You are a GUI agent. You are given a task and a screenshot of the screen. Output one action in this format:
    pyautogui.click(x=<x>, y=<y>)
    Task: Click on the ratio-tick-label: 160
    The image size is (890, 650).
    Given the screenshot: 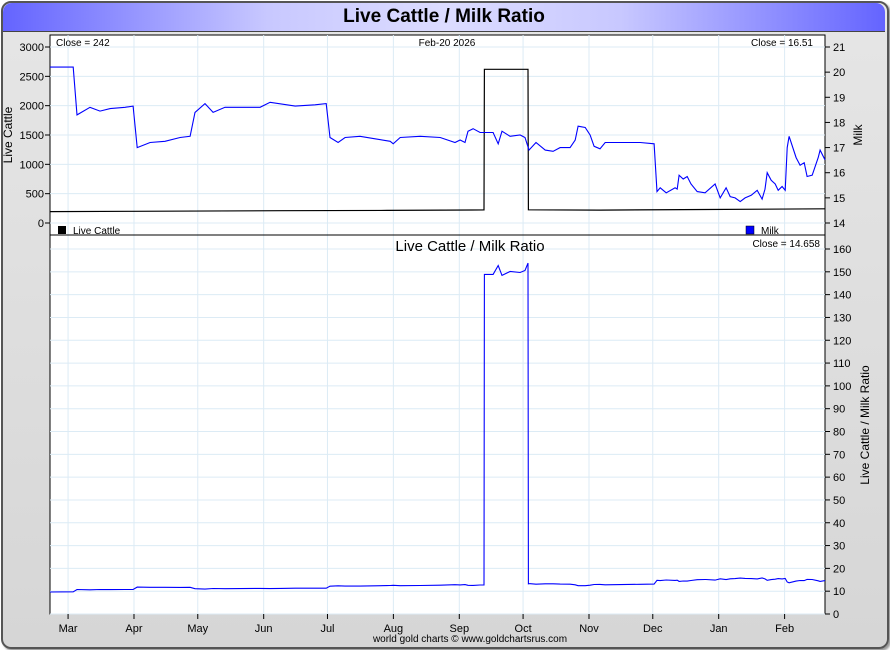 What is the action you would take?
    pyautogui.click(x=842, y=250)
    